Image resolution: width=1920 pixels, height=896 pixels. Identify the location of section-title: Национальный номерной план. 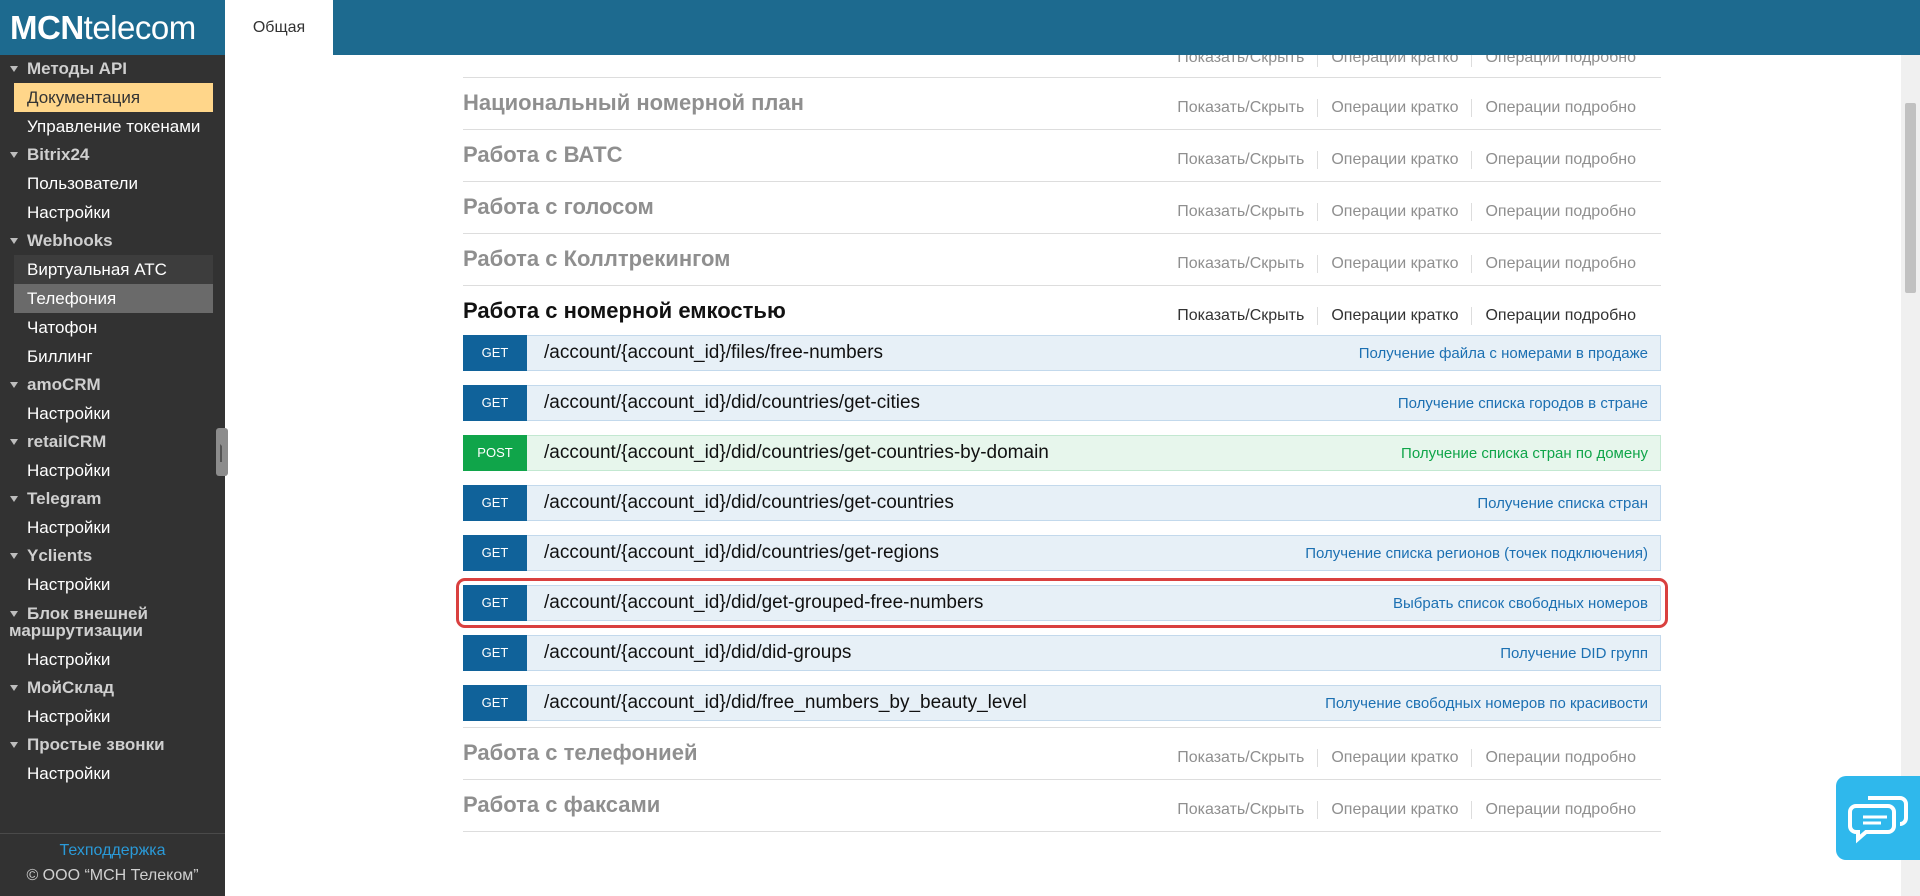
(633, 103).